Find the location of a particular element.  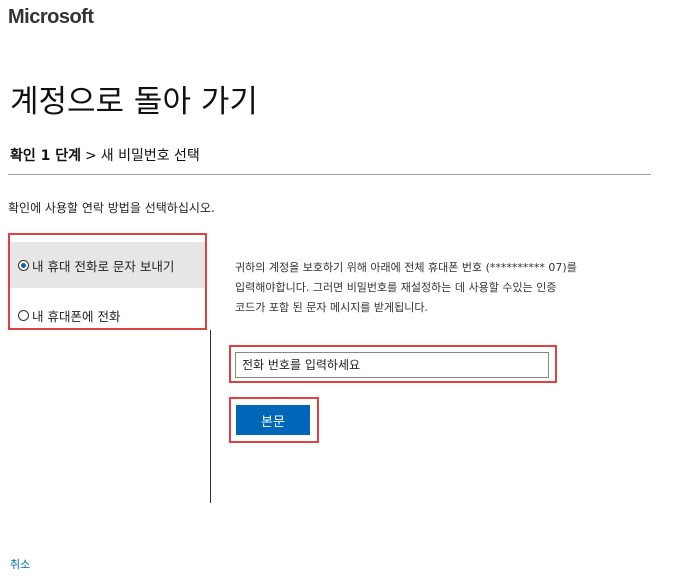

instruction-text: 확인에 사용할 연락 방법을 선택하십시오. is located at coordinates (111, 208).